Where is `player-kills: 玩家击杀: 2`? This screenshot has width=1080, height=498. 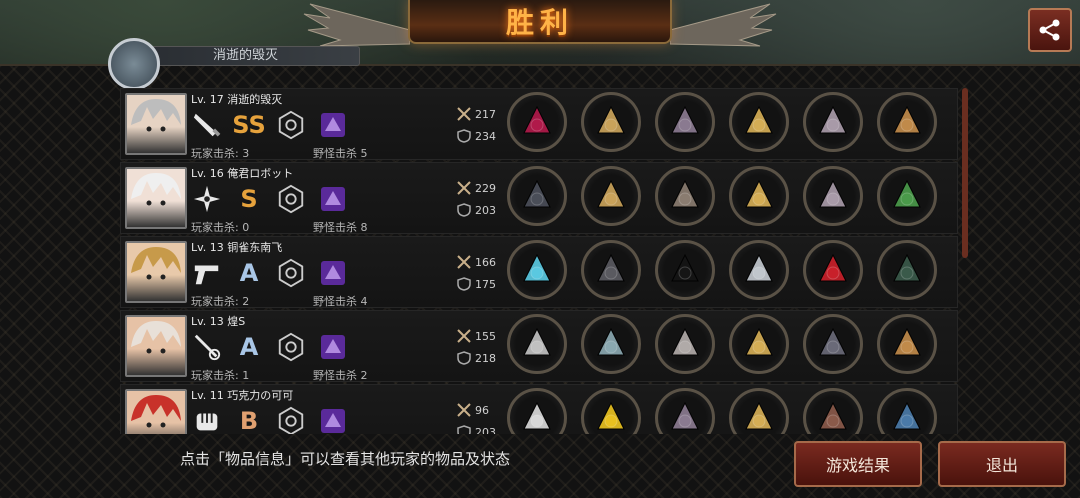
player-kills: 玩家击杀: 2 is located at coordinates (220, 301).